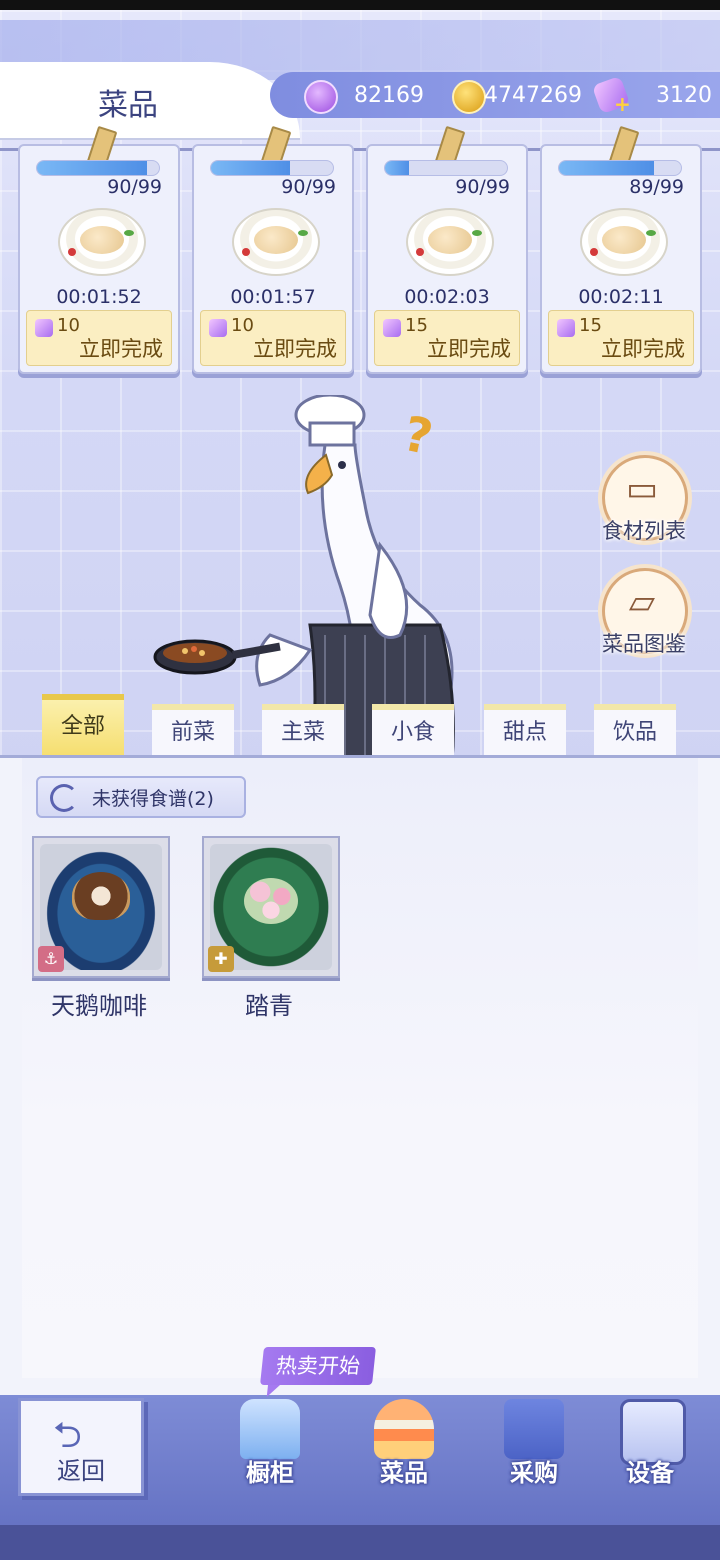 This screenshot has width=720, height=1560. What do you see at coordinates (81, 1447) in the screenshot?
I see `back-button: ⮌ 返回` at bounding box center [81, 1447].